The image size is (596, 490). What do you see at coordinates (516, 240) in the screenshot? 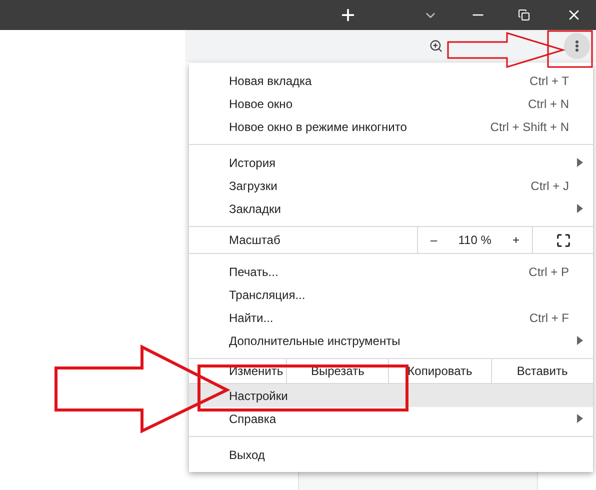
I see `zoom-in-button: +` at bounding box center [516, 240].